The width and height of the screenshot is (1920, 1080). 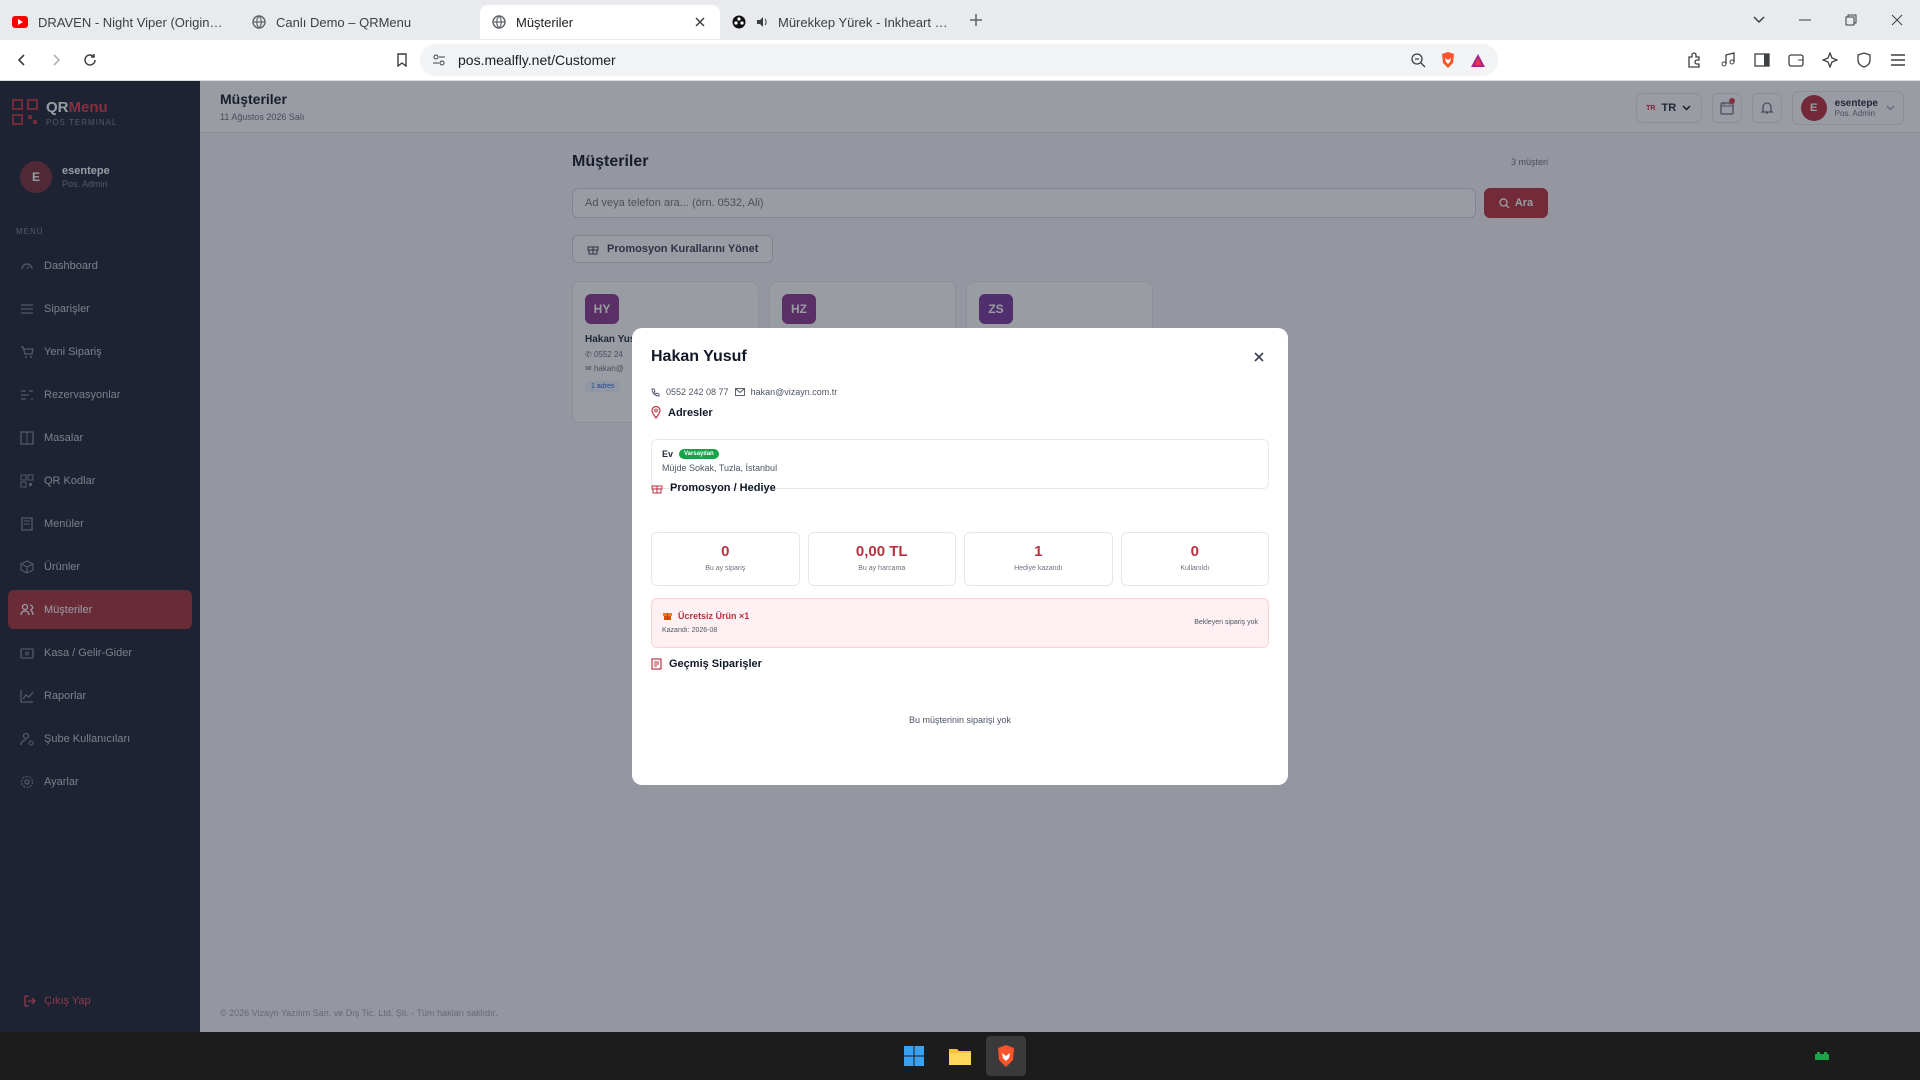 I want to click on plus-icon, so click(x=976, y=20).